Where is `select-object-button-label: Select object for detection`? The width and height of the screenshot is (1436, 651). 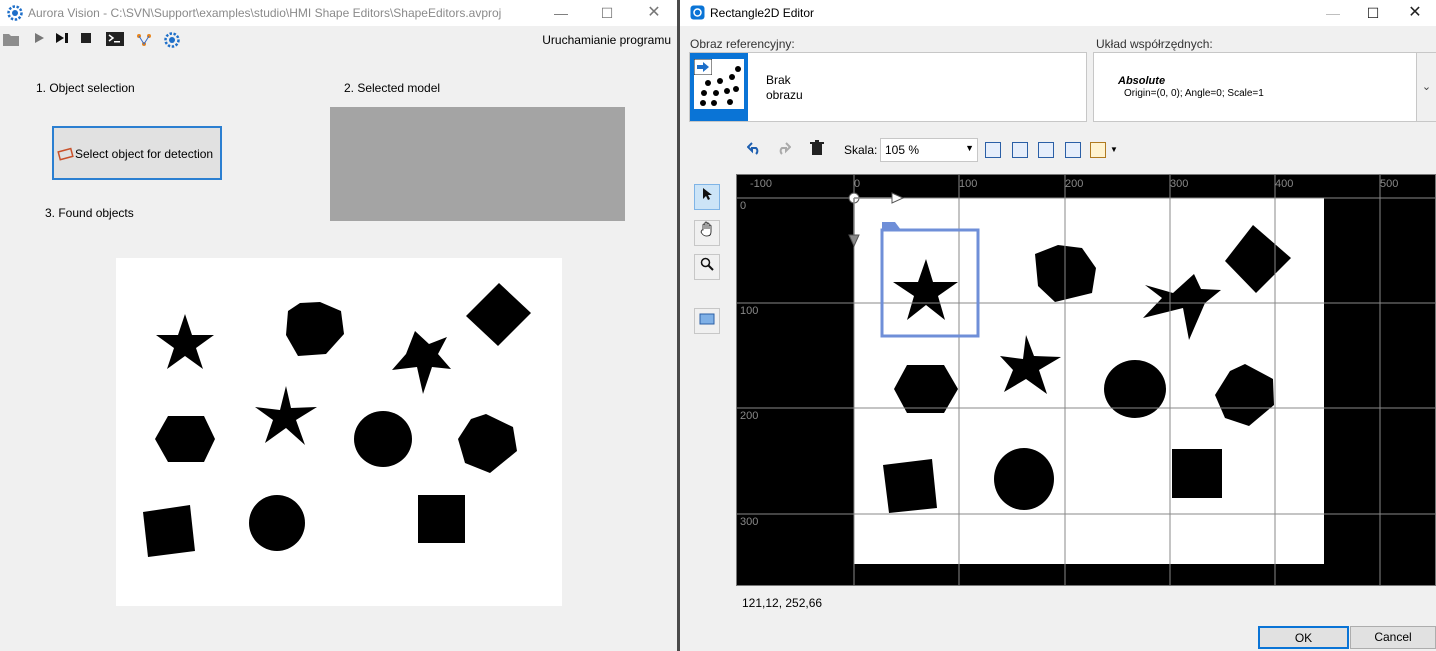
select-object-button-label: Select object for detection is located at coordinates (144, 154).